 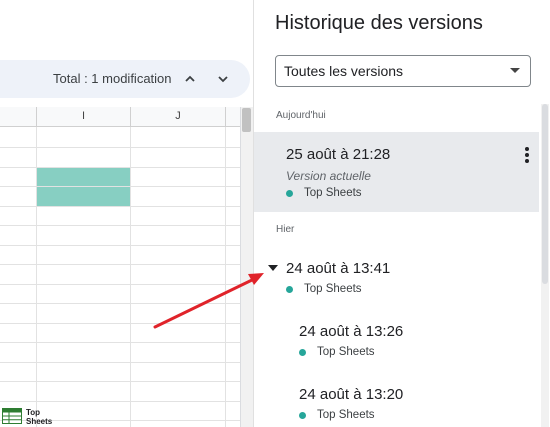 I want to click on chevron-down-icon, so click(x=223, y=79).